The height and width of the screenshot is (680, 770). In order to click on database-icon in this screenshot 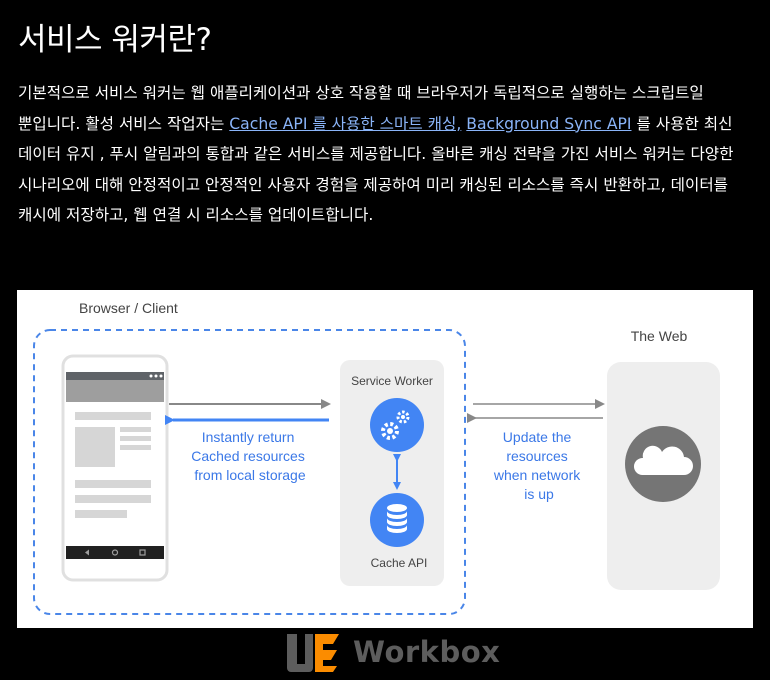, I will do `click(397, 520)`.